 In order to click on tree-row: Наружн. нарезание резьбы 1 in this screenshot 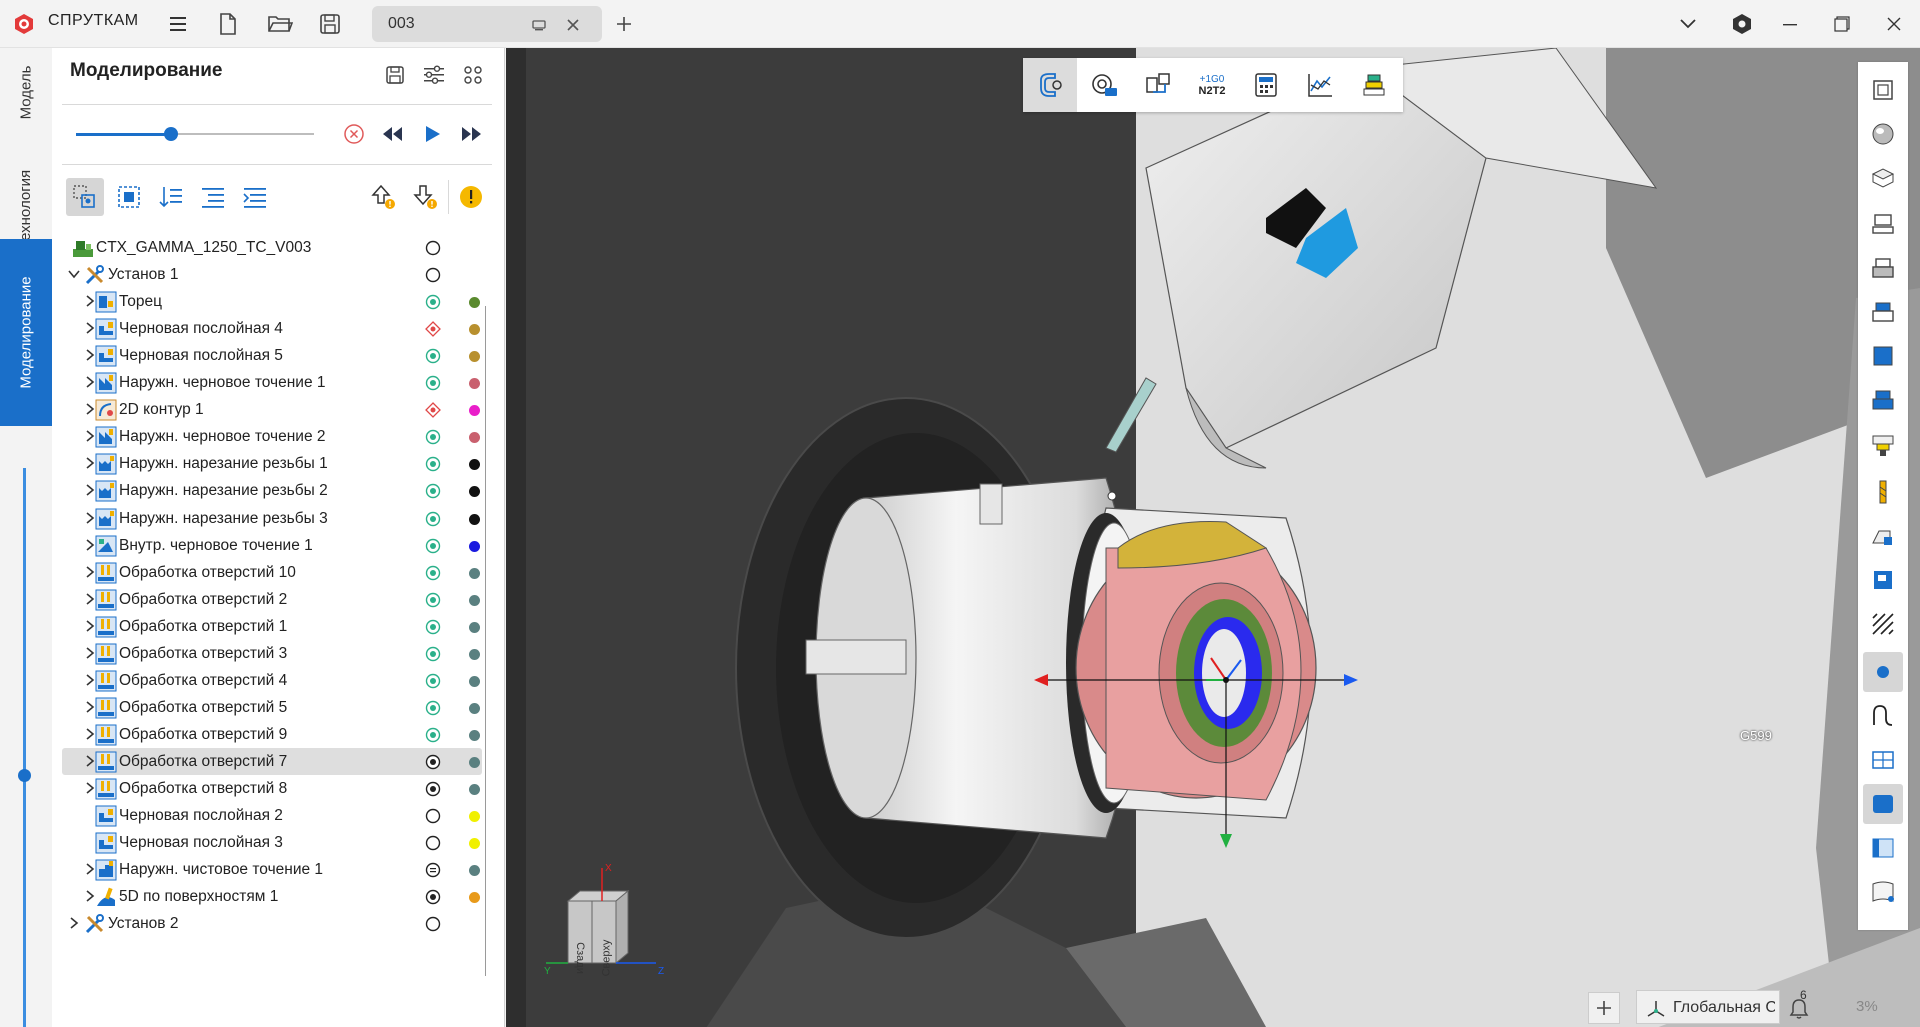, I will do `click(272, 463)`.